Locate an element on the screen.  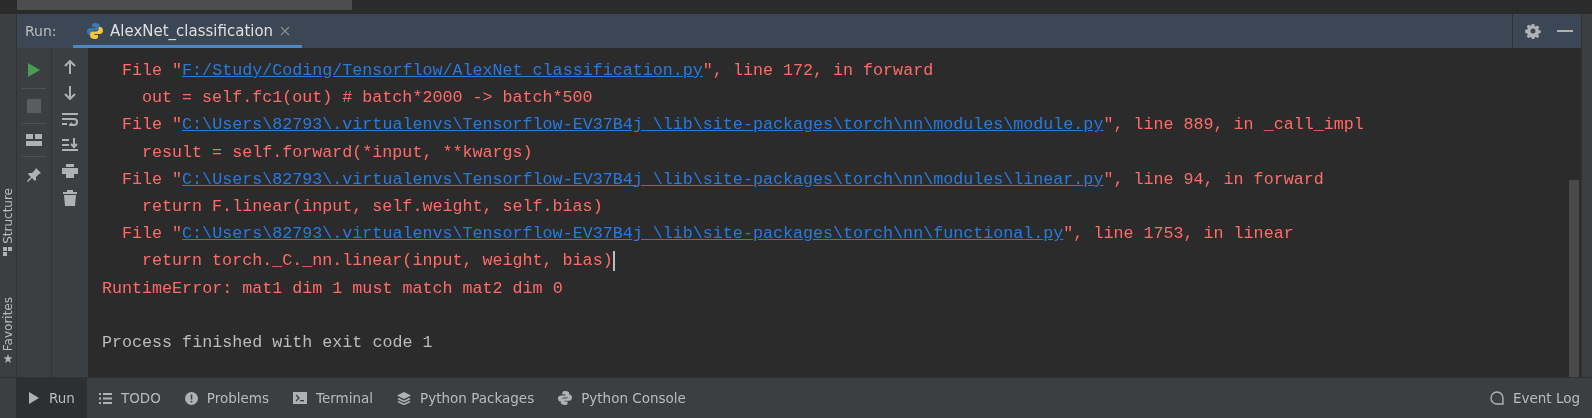
event-log-tab: Event Log is located at coordinates (1534, 398).